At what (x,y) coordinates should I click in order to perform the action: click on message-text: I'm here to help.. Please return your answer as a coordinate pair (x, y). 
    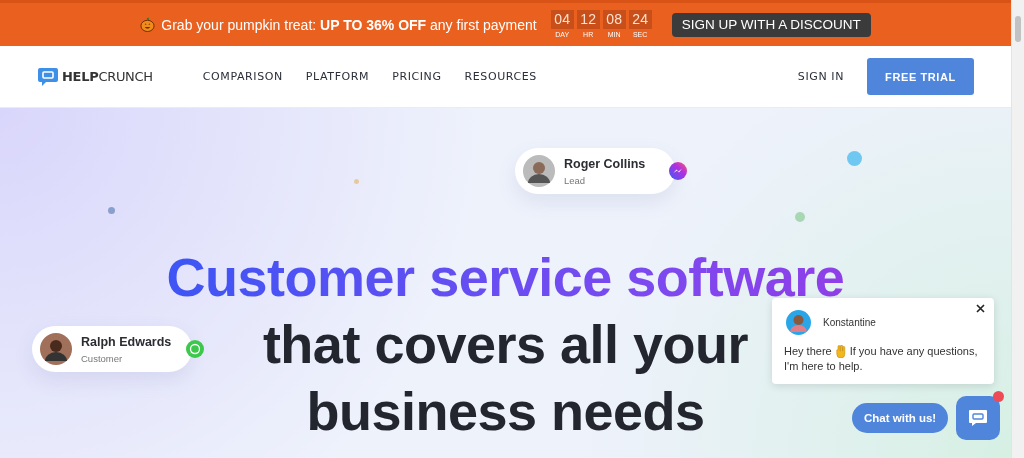
    Looking at the image, I should click on (823, 366).